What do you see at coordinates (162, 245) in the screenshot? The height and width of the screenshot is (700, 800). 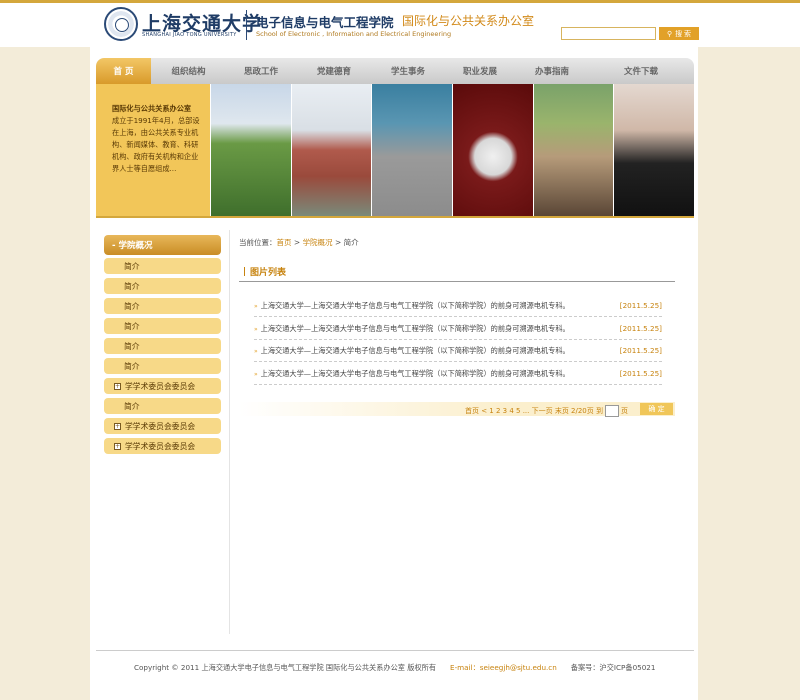 I see `sidebar-header: - 学院概况` at bounding box center [162, 245].